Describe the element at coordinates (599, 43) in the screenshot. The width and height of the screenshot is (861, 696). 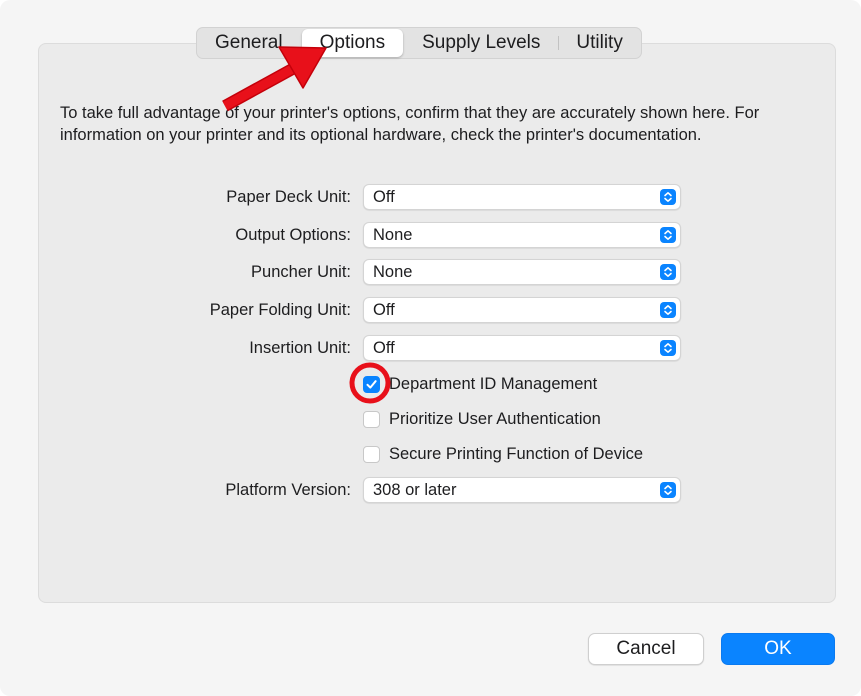
I see `tab-utility: Utility` at that location.